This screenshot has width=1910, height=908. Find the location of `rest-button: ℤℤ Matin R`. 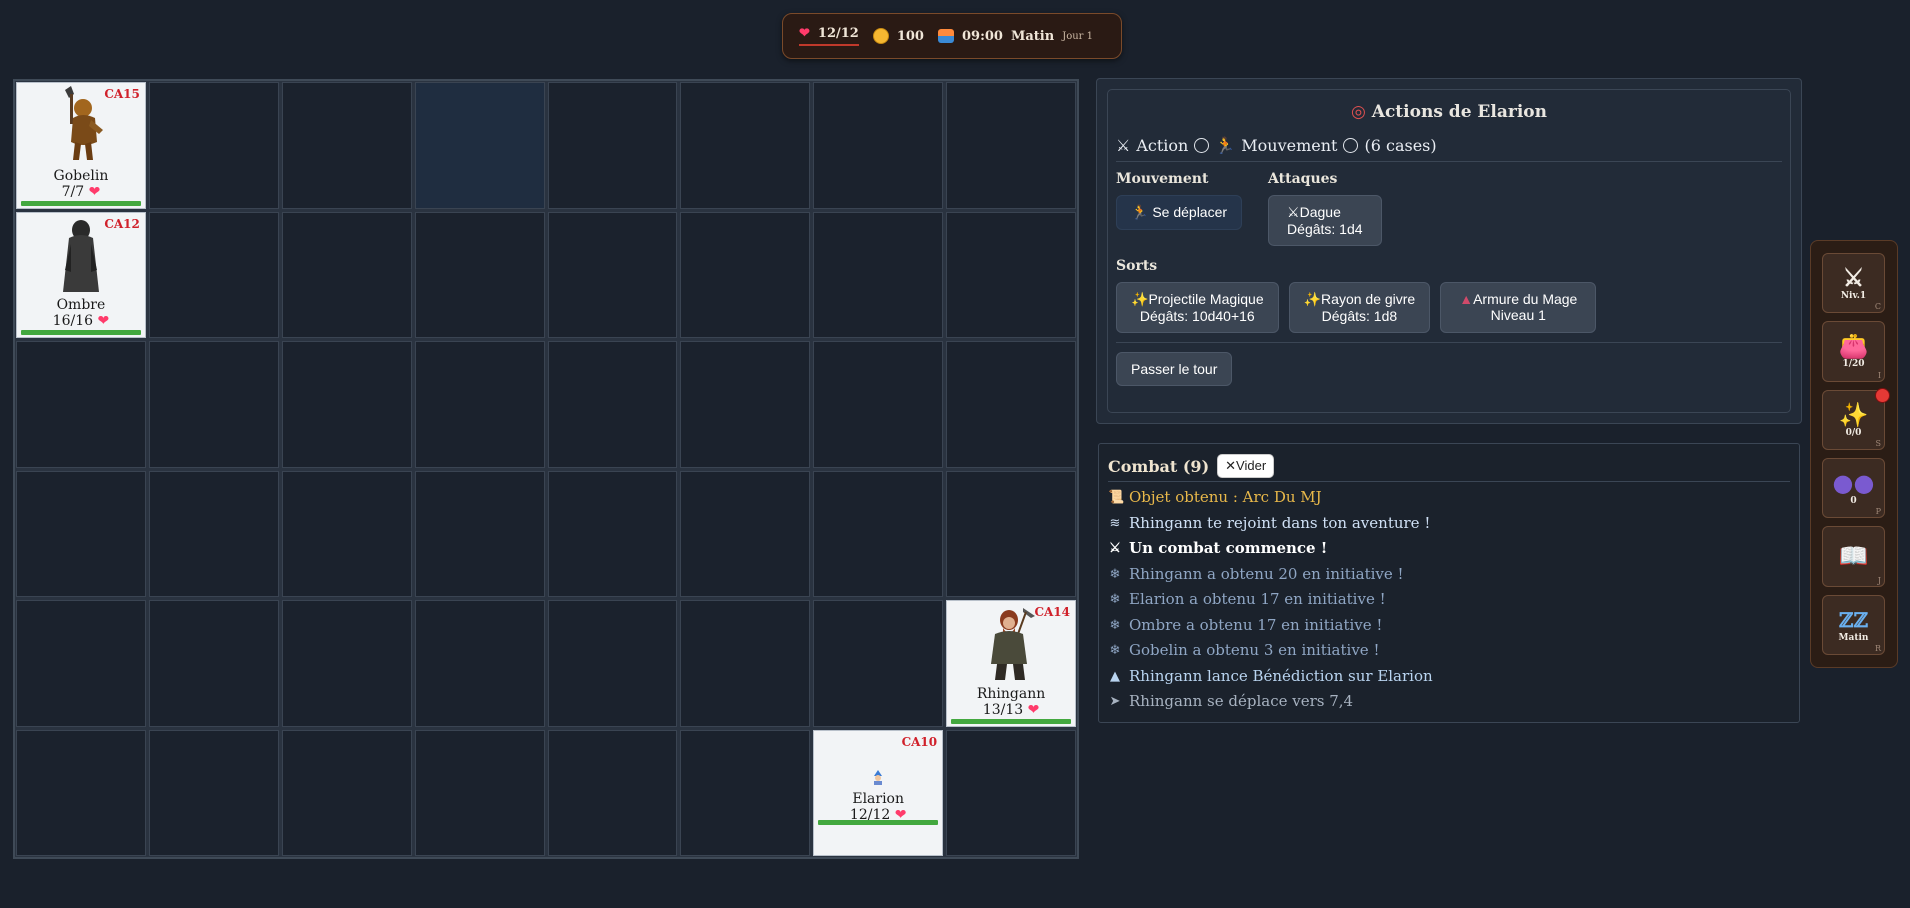

rest-button: ℤℤ Matin R is located at coordinates (1853, 624).